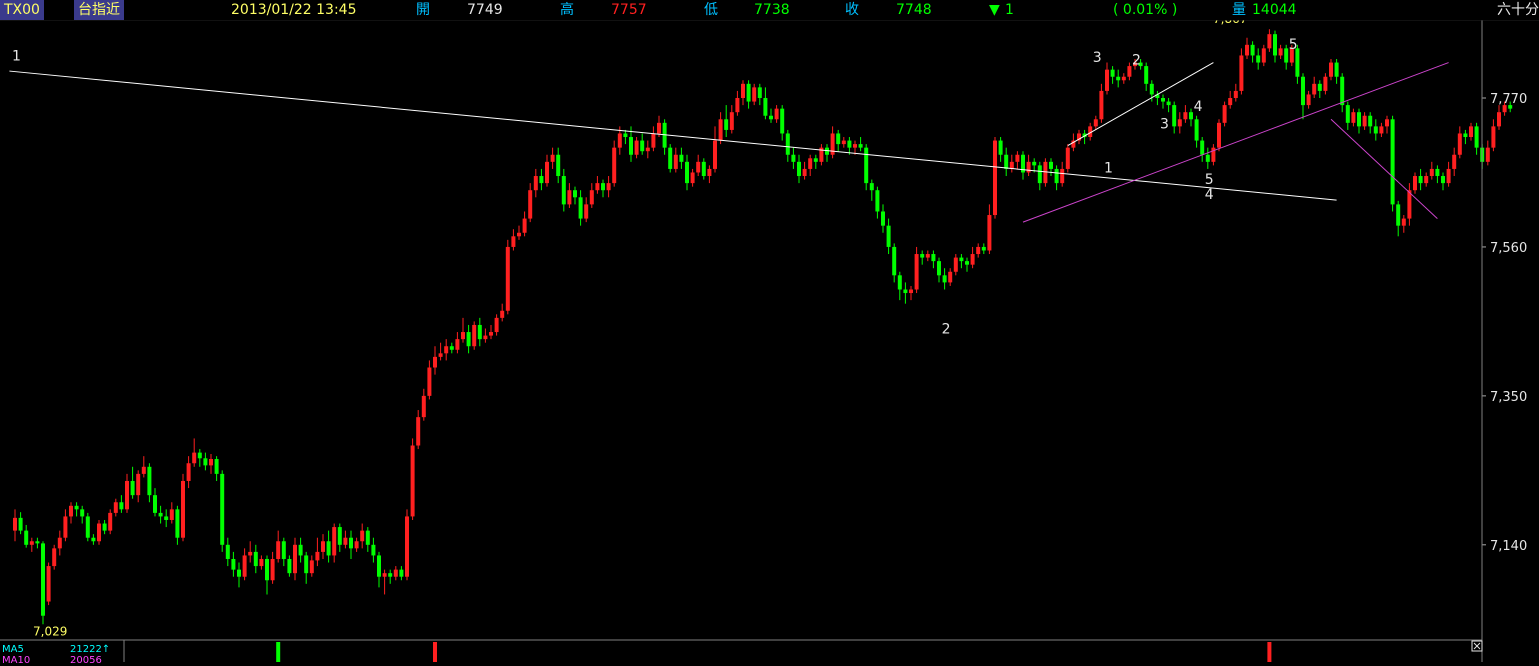 The height and width of the screenshot is (666, 1539). Describe the element at coordinates (769, 653) in the screenshot. I see `volume-panel: MA5 21222↑ MA10 20056` at that location.